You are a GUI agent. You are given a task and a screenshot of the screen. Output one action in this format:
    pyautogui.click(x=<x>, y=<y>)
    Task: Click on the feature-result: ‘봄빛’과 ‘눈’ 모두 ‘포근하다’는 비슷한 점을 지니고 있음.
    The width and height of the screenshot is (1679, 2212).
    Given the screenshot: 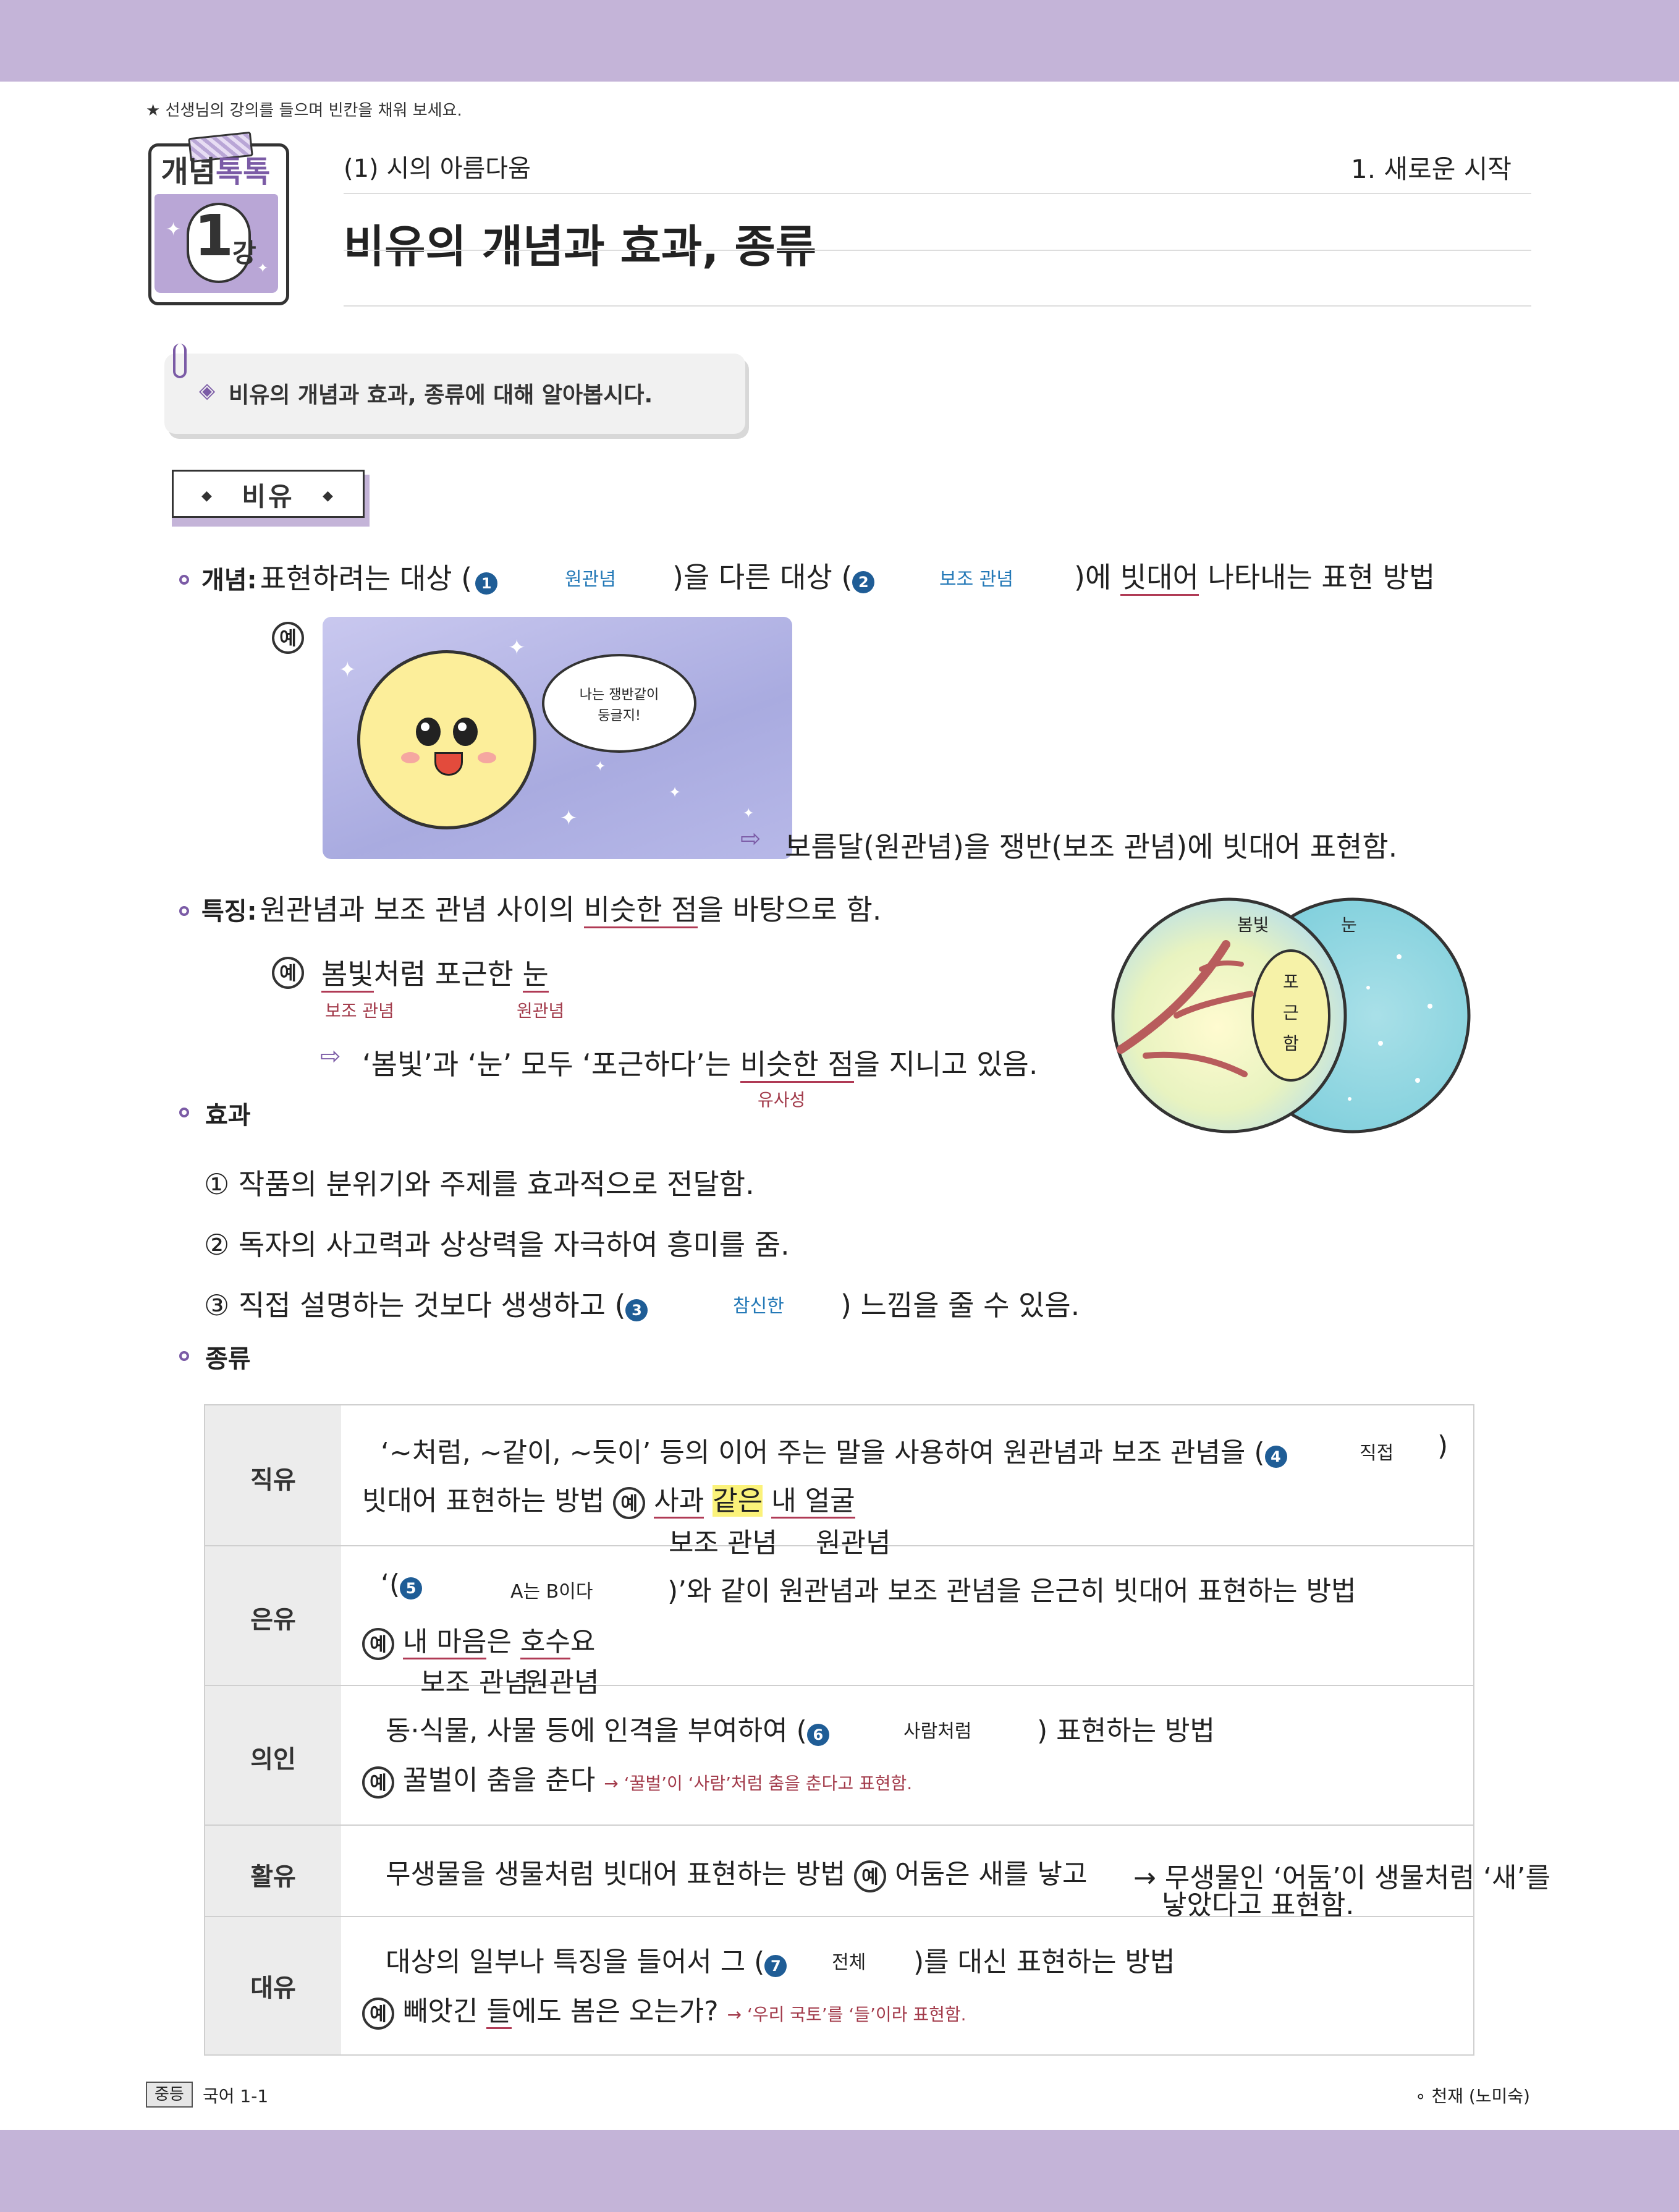 What is the action you would take?
    pyautogui.click(x=700, y=1062)
    